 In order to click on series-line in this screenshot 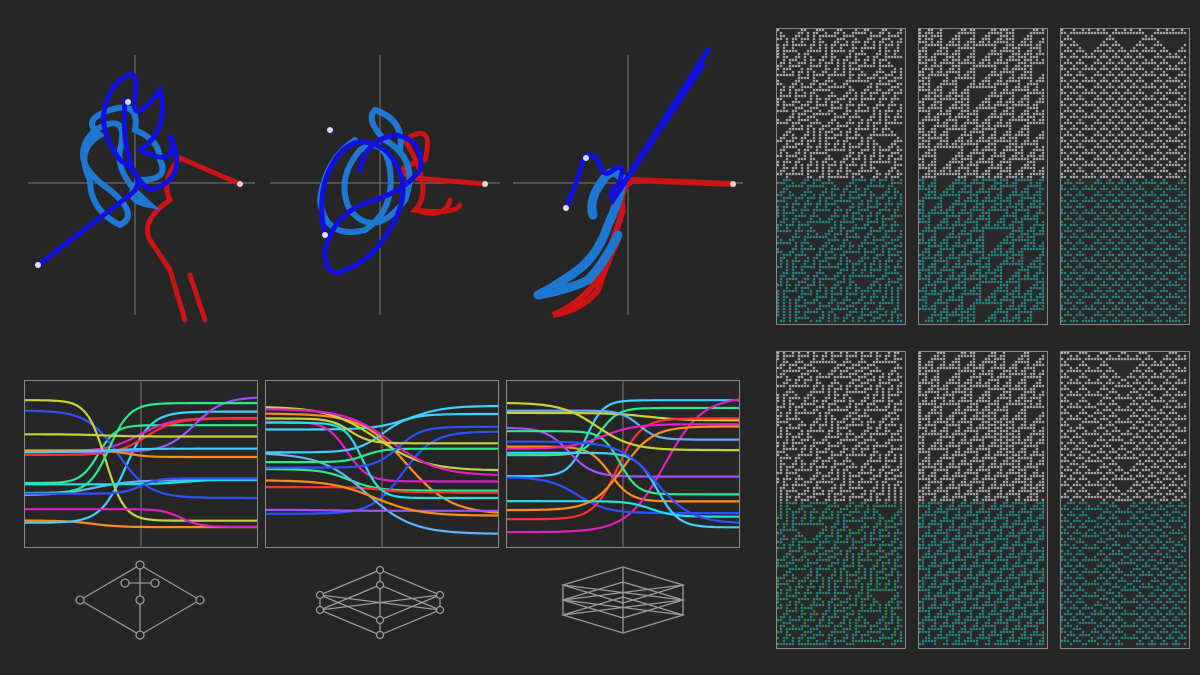, I will do `click(382, 510)`.